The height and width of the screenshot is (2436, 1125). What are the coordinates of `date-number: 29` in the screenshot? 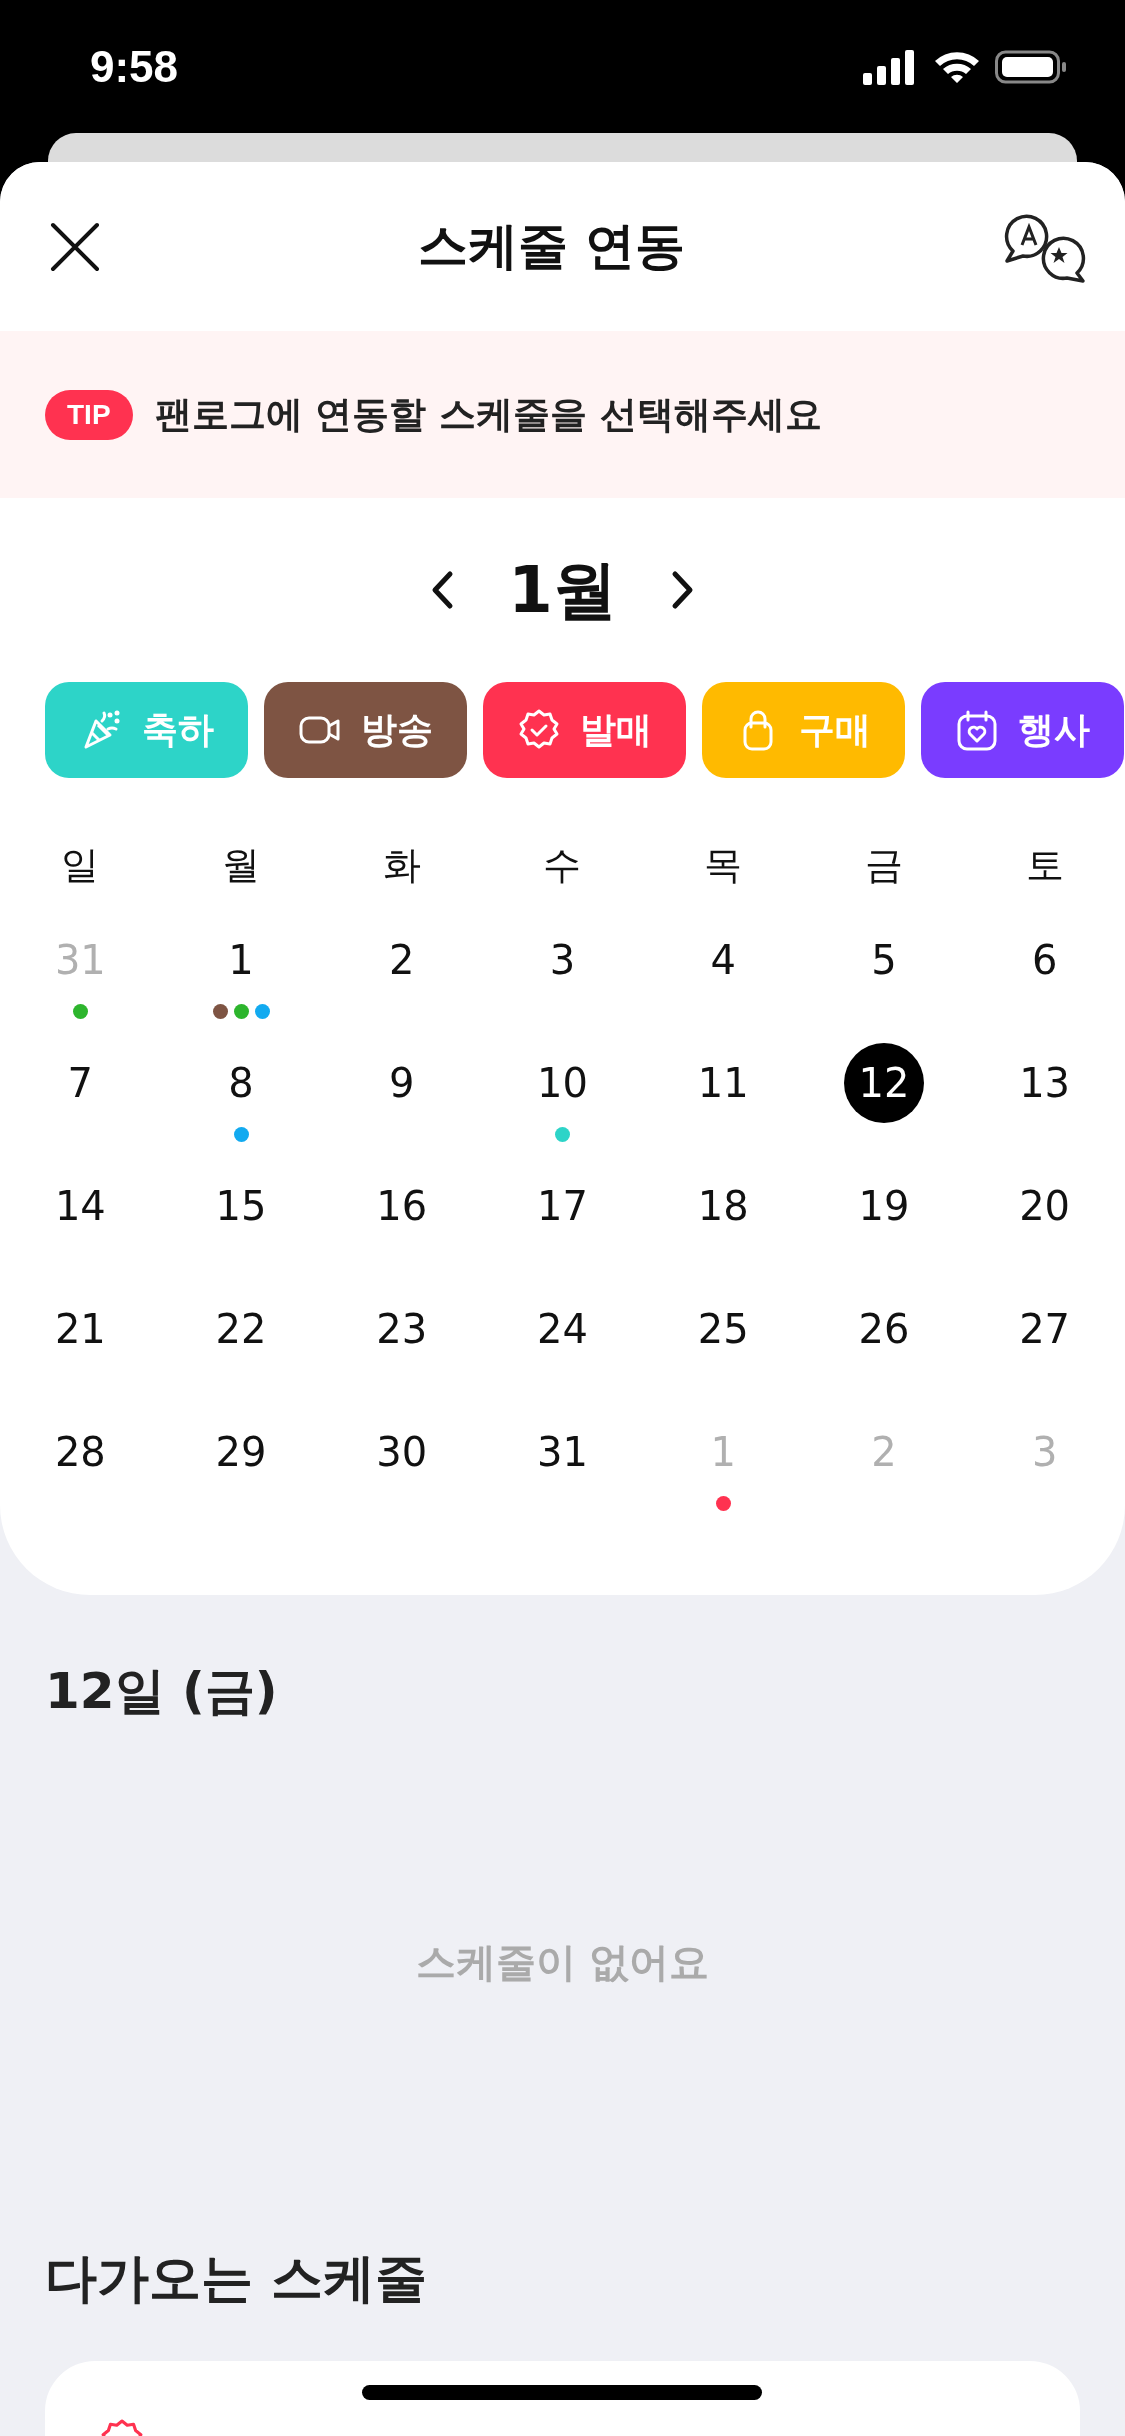 It's located at (241, 1452).